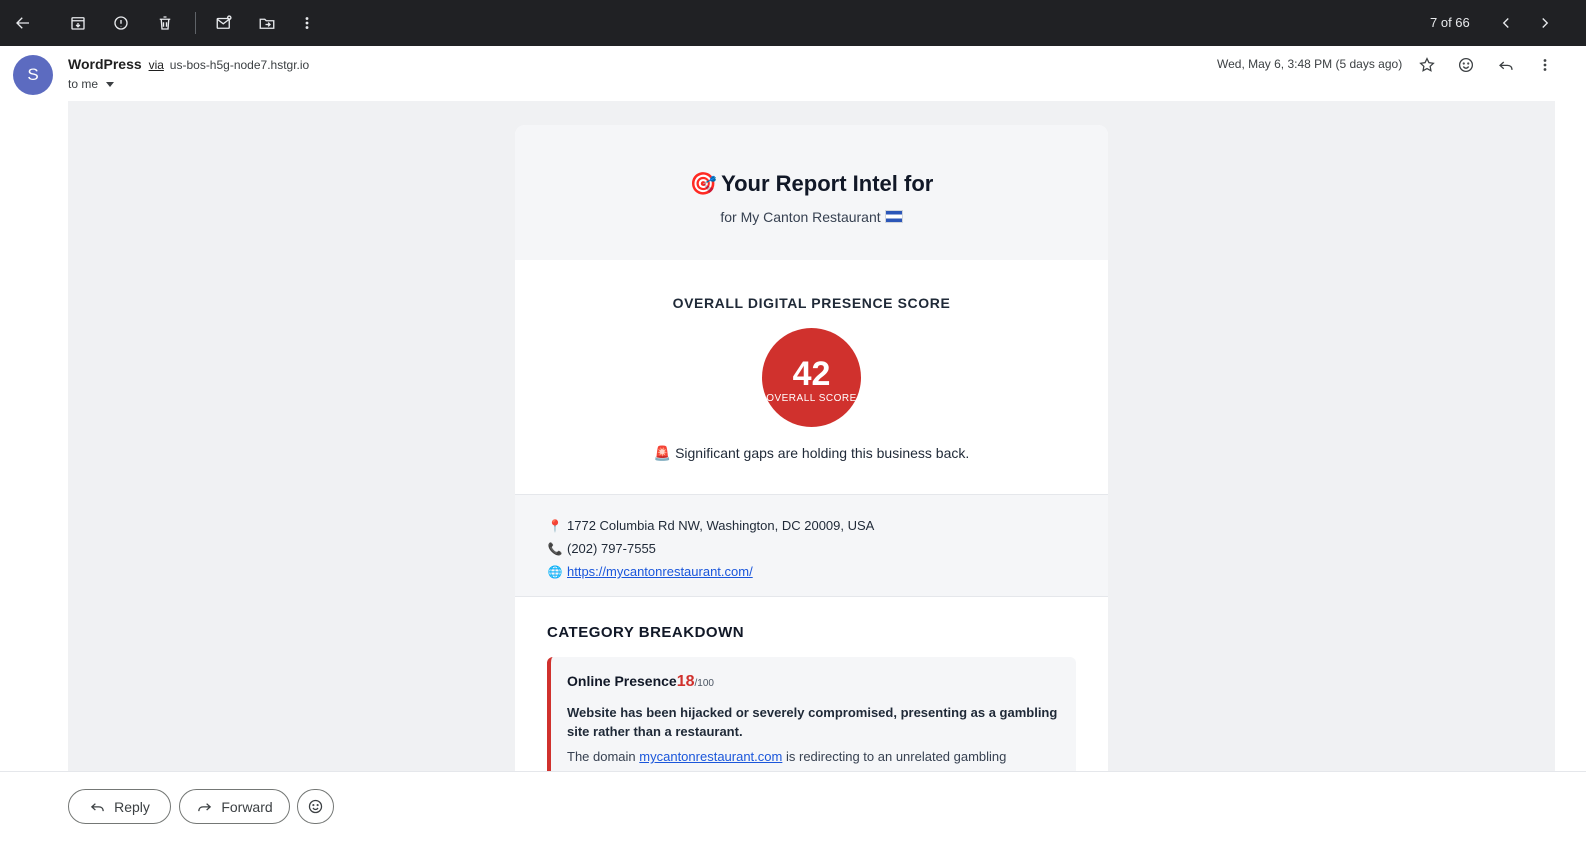  What do you see at coordinates (710, 756) in the screenshot?
I see `domain-link: mycantonrestaurant.com` at bounding box center [710, 756].